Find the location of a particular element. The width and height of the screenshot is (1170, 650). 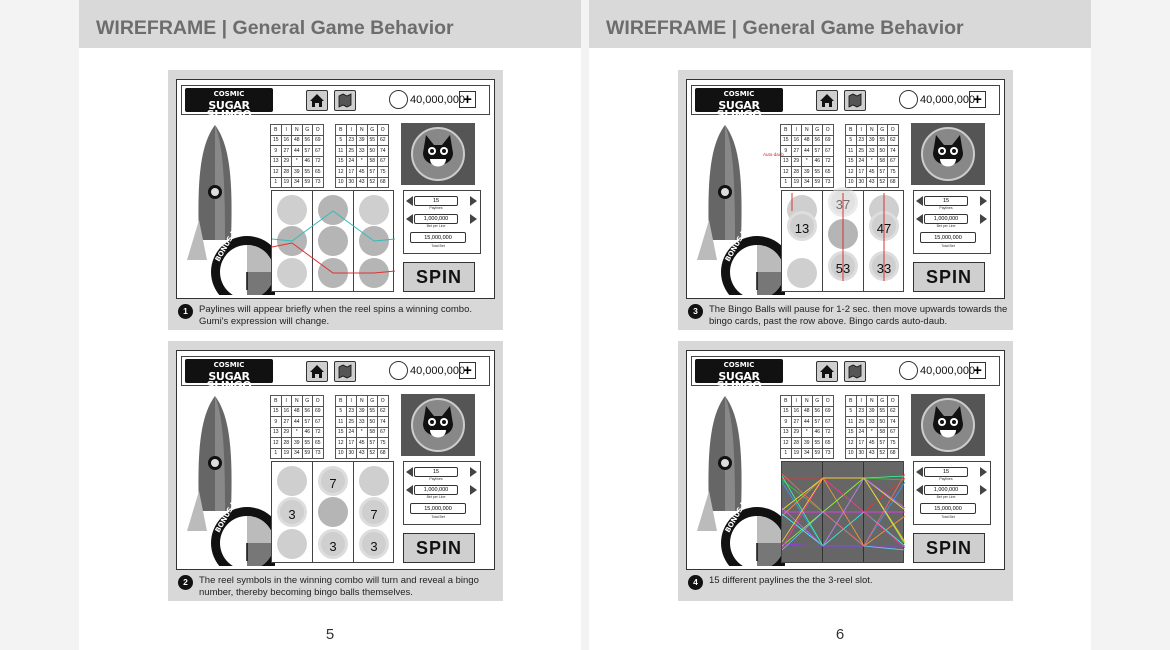

total-bet-label: Total Bet is located at coordinates (438, 517).